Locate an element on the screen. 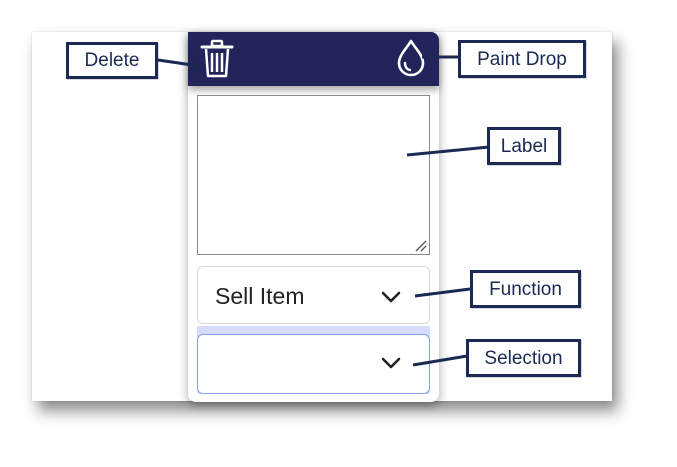 Image resolution: width=677 pixels, height=467 pixels. paint-drop-icon is located at coordinates (411, 58).